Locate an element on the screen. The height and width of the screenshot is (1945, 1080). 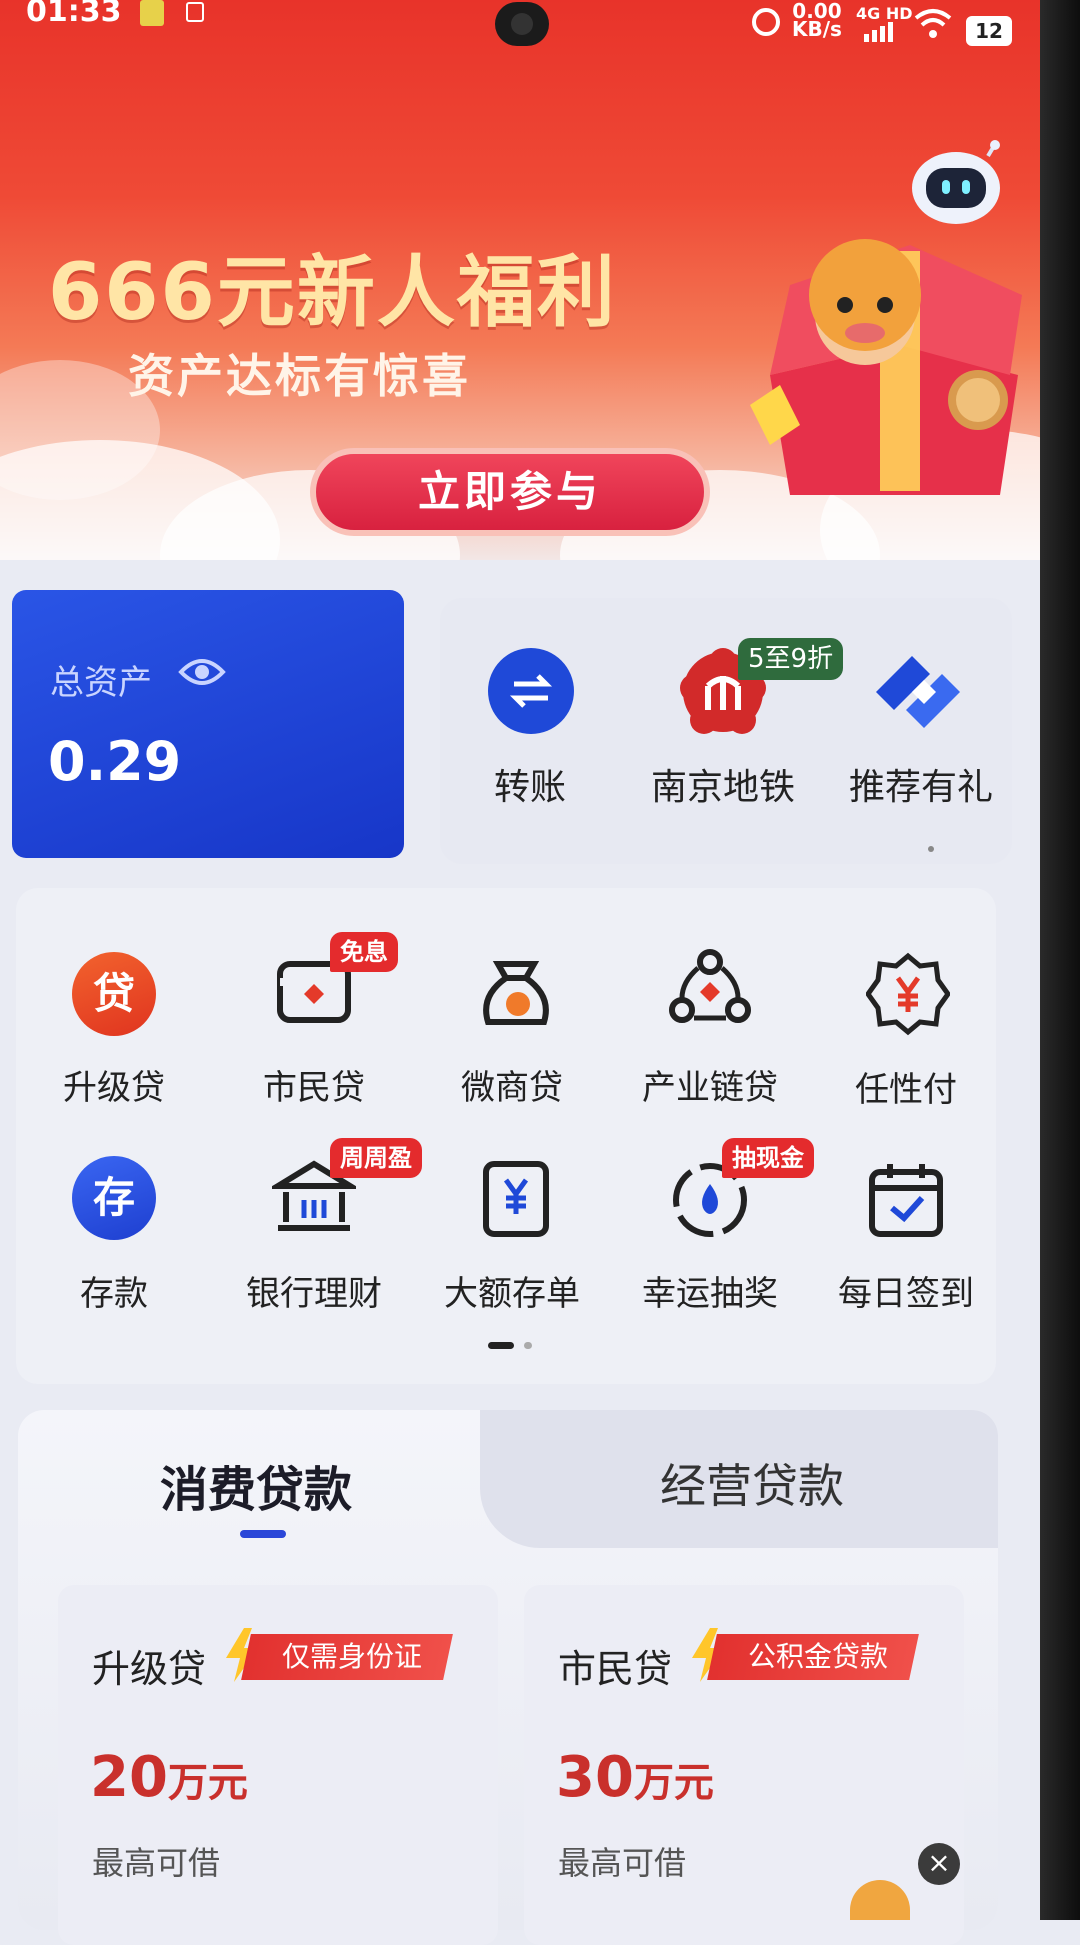
eye-icon is located at coordinates (202, 672).